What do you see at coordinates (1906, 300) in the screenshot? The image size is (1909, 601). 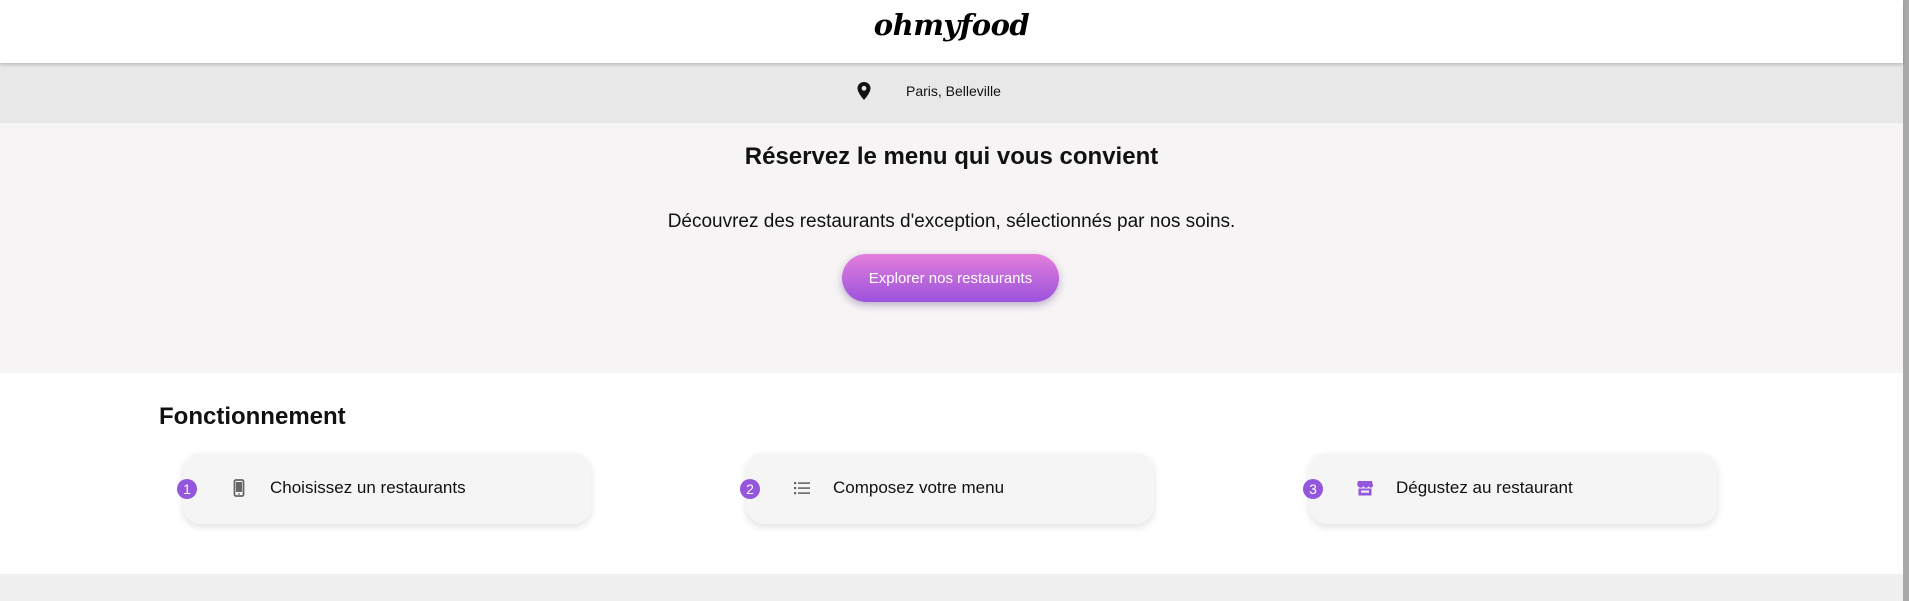 I see `vertical-scrollbar` at bounding box center [1906, 300].